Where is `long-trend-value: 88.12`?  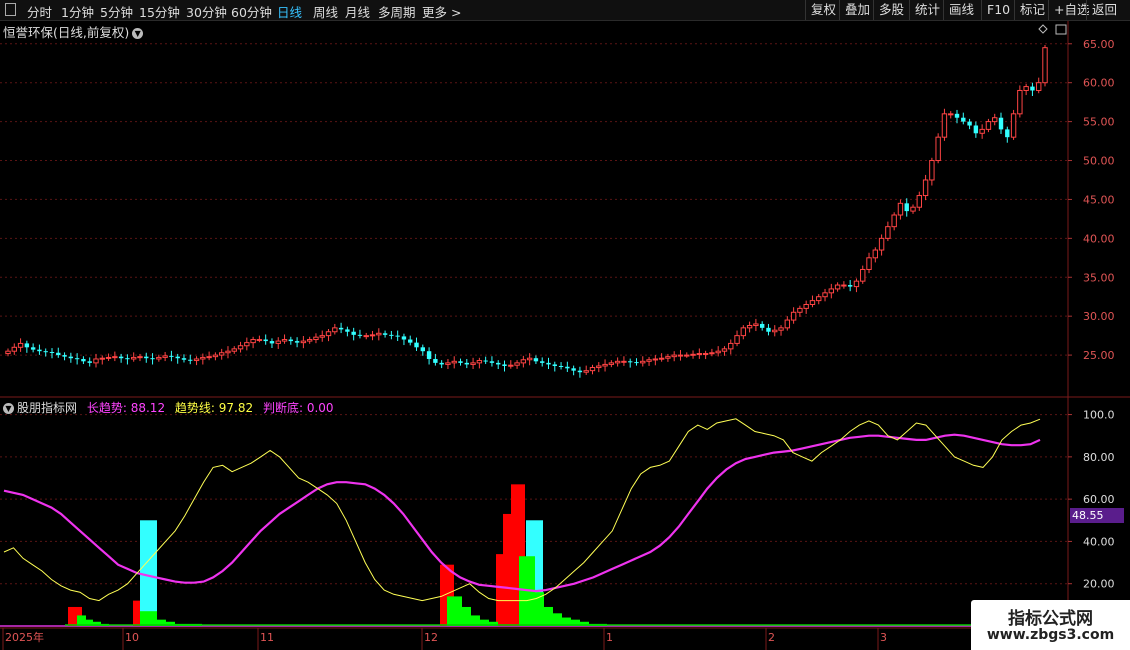
long-trend-value: 88.12 is located at coordinates (148, 408).